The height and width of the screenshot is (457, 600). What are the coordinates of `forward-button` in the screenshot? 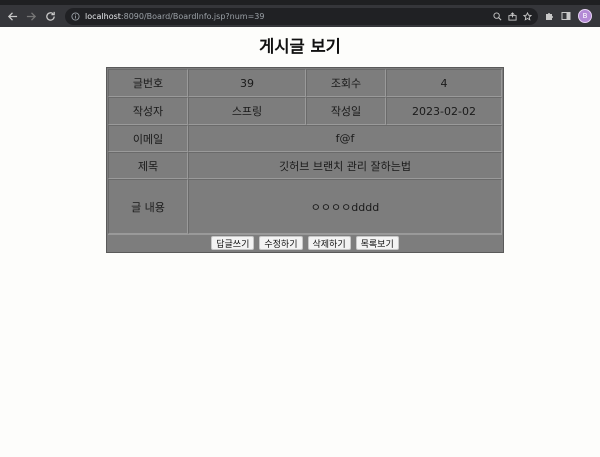 It's located at (31, 16).